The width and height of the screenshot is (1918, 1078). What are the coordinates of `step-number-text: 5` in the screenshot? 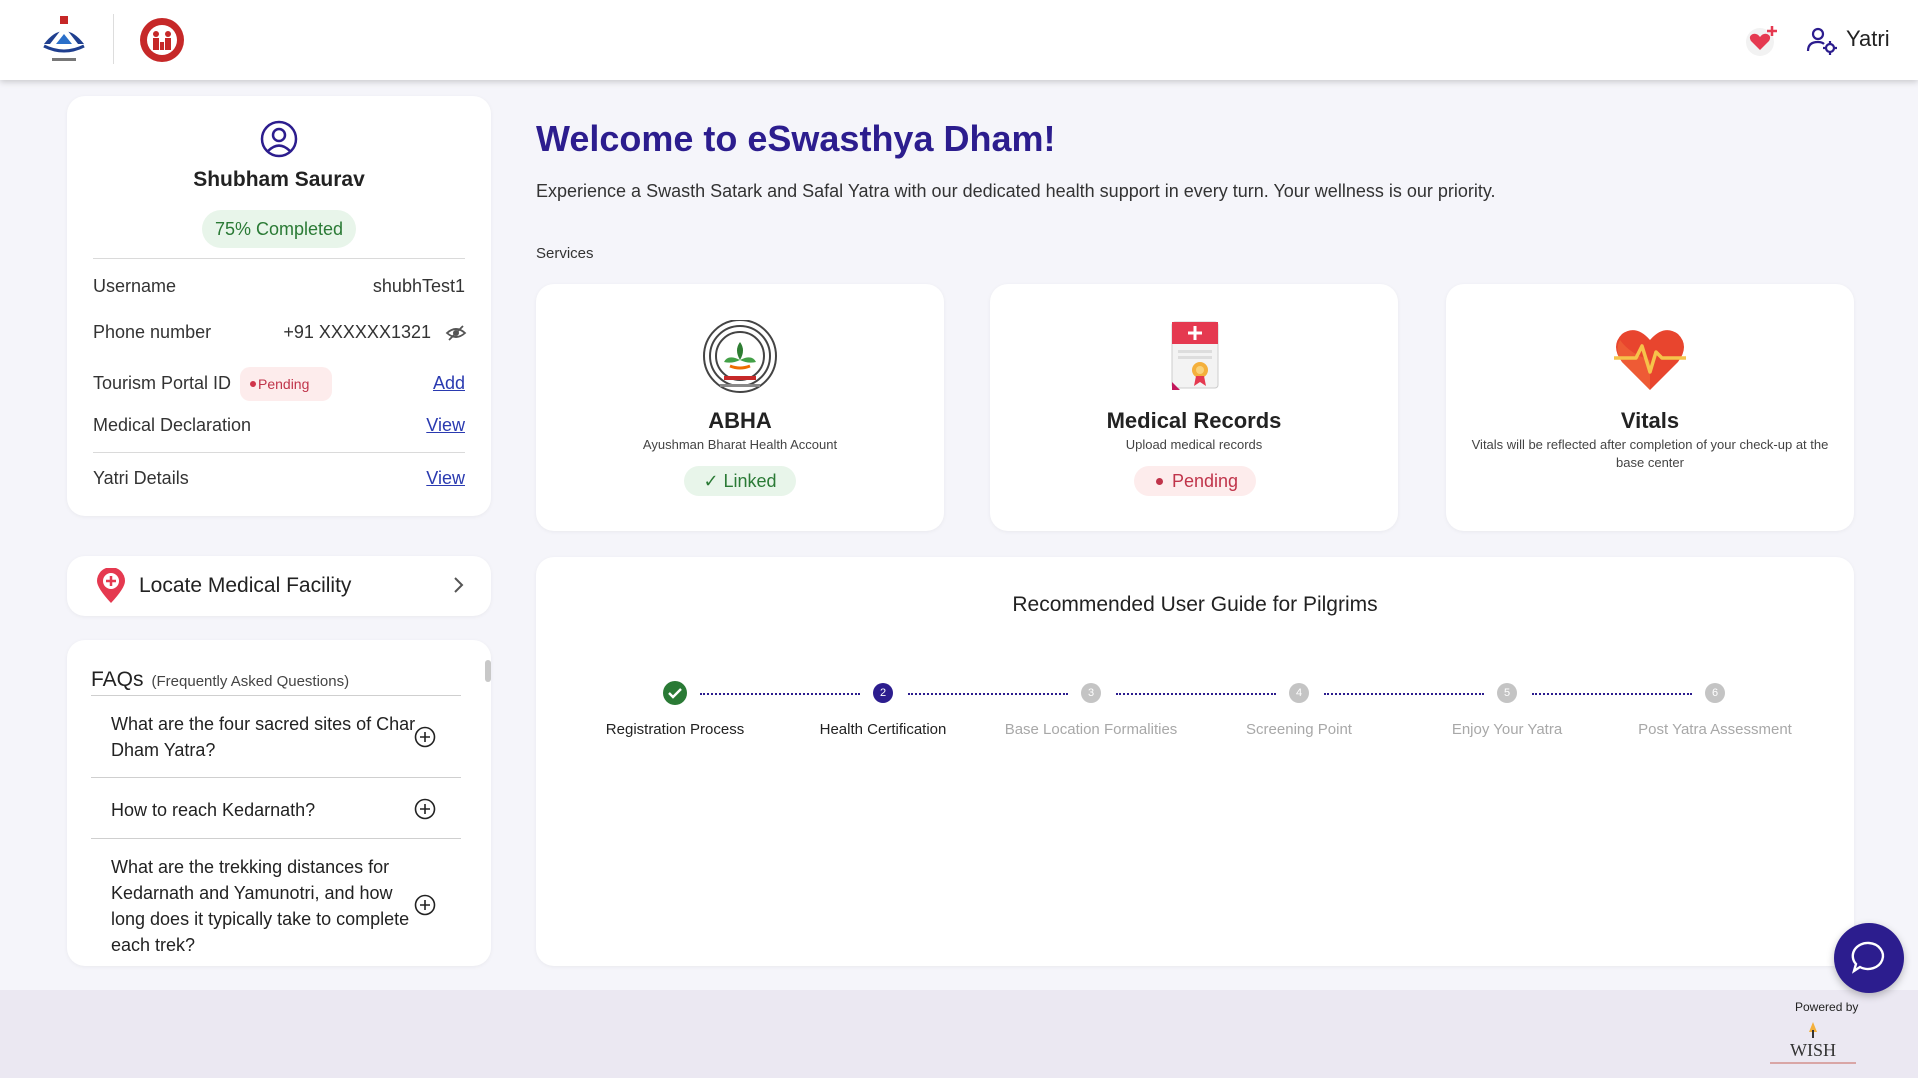 It's located at (1507, 693).